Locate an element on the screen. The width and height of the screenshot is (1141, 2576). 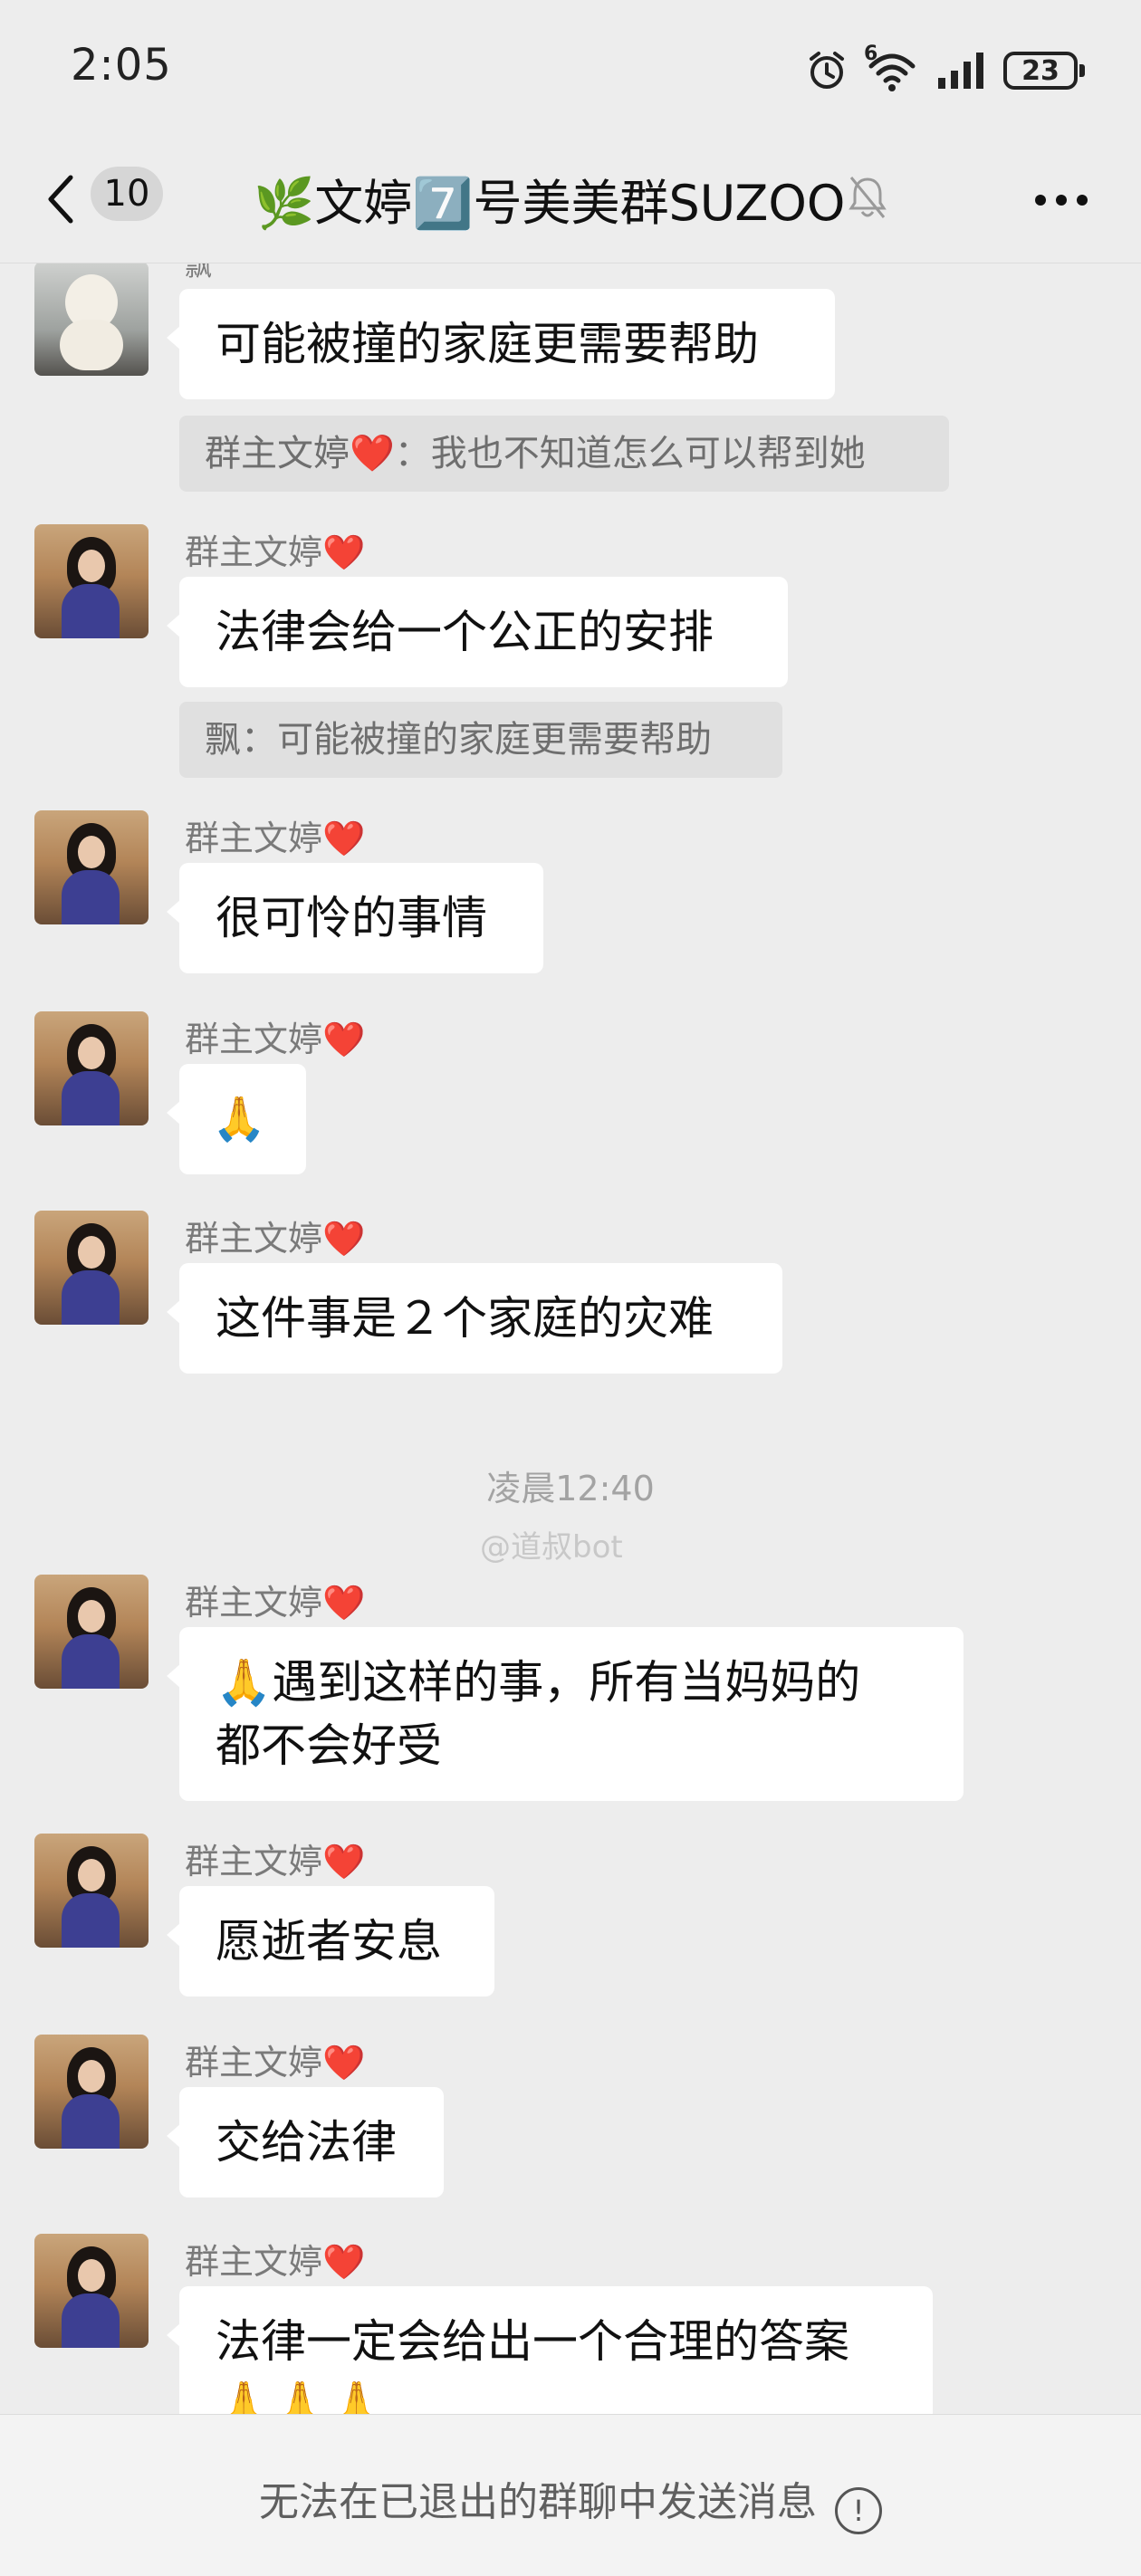
chat-header: 10 🌿文婷7️⃣号美美群SUZOO is located at coordinates (570, 199).